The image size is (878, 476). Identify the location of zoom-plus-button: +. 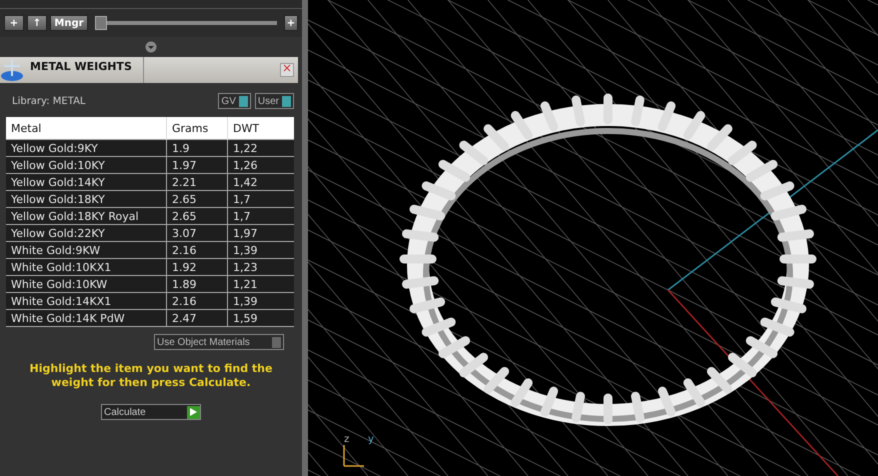
(291, 23).